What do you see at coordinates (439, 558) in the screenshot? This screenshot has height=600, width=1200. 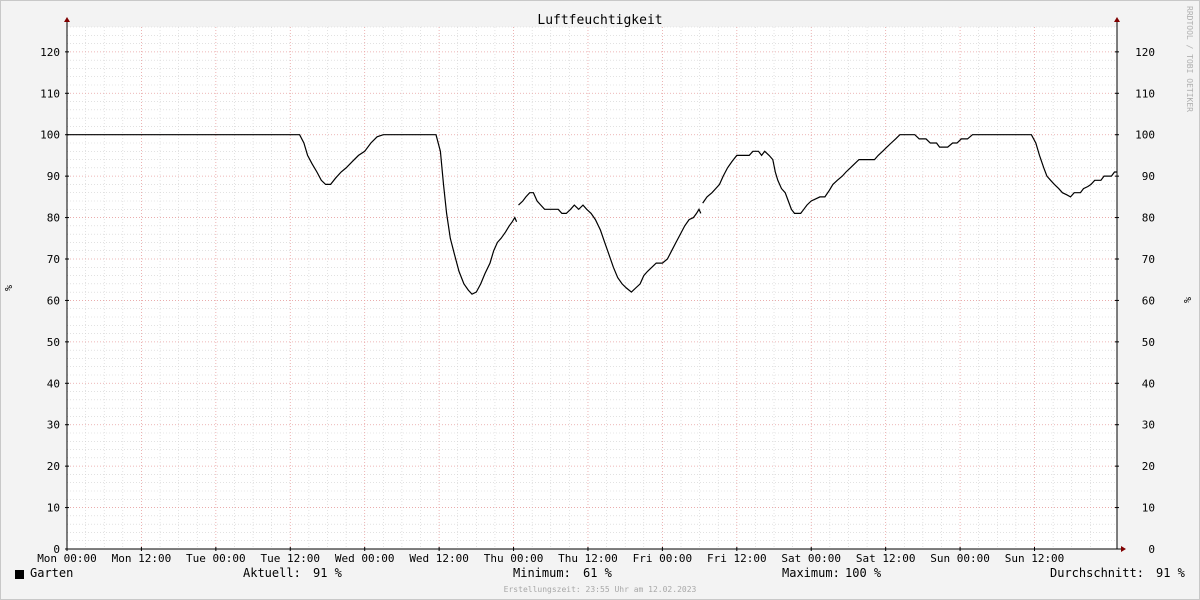 I see `x-tick-label: Wed 12:00` at bounding box center [439, 558].